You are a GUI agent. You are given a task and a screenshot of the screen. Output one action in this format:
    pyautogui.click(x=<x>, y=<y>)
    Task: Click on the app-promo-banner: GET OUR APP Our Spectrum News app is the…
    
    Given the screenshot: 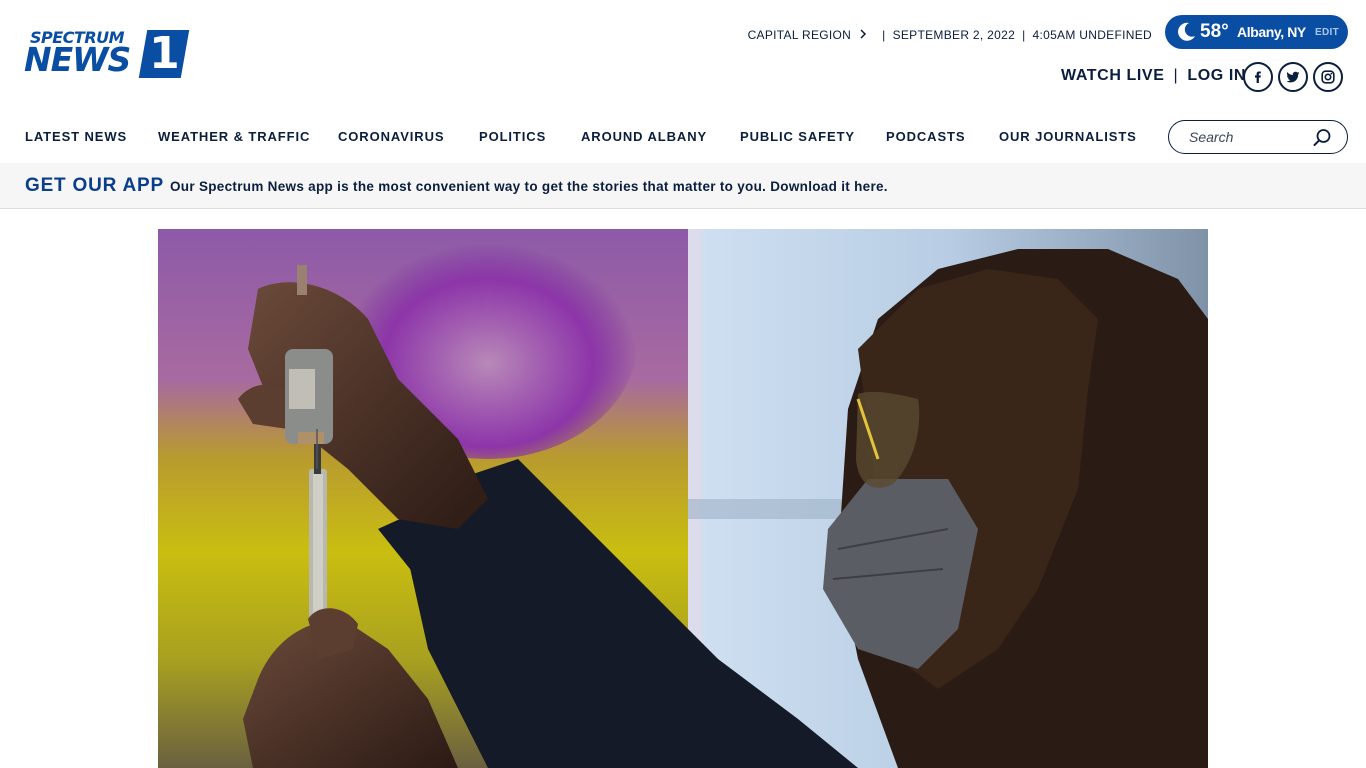 What is the action you would take?
    pyautogui.click(x=683, y=186)
    